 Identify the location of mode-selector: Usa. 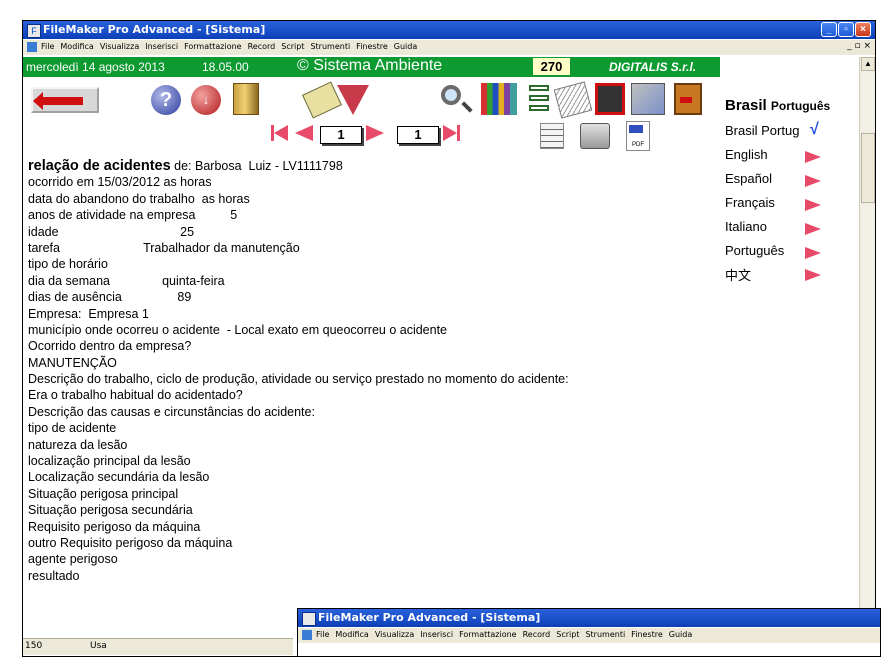
(98, 646).